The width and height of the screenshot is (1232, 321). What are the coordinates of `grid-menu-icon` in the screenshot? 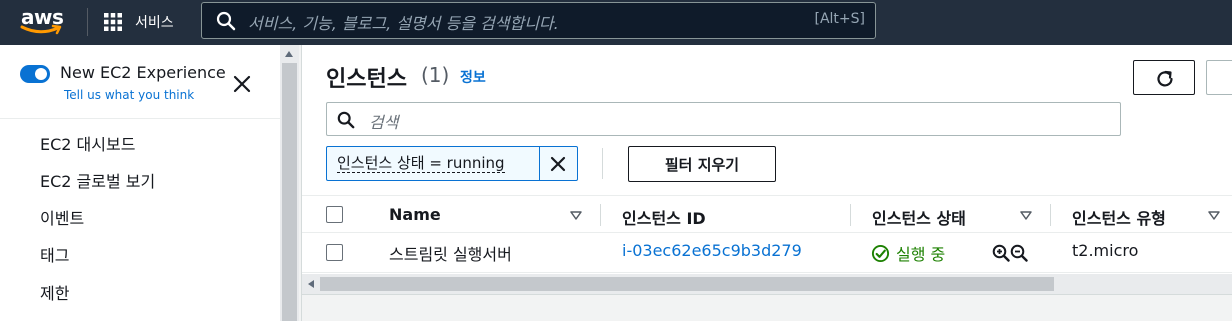 It's located at (113, 22).